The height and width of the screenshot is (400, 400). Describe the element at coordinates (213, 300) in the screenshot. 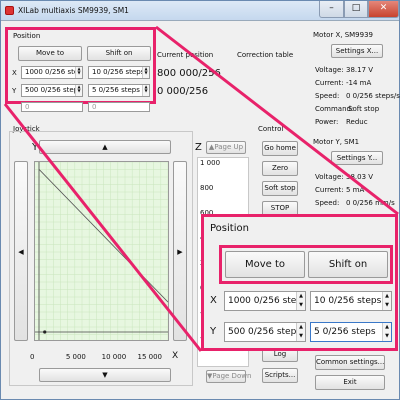

I see `zoomed-x-axis-label: X` at that location.